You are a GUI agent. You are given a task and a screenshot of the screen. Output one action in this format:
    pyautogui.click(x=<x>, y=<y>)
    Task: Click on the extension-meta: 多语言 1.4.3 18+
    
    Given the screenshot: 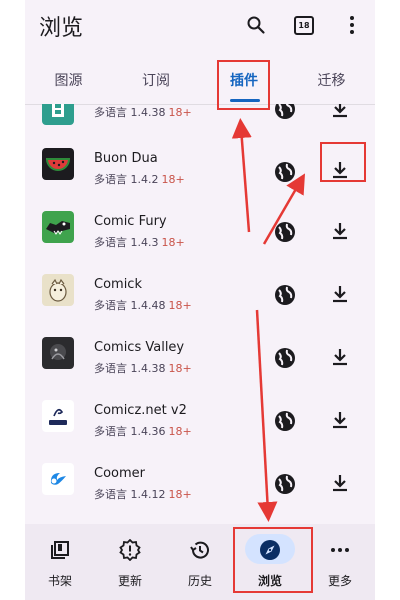 What is the action you would take?
    pyautogui.click(x=139, y=242)
    